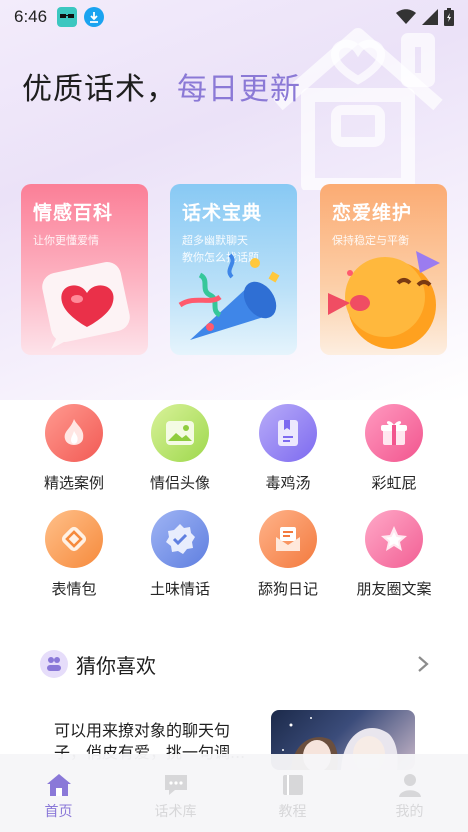  I want to click on flame-icon, so click(74, 433).